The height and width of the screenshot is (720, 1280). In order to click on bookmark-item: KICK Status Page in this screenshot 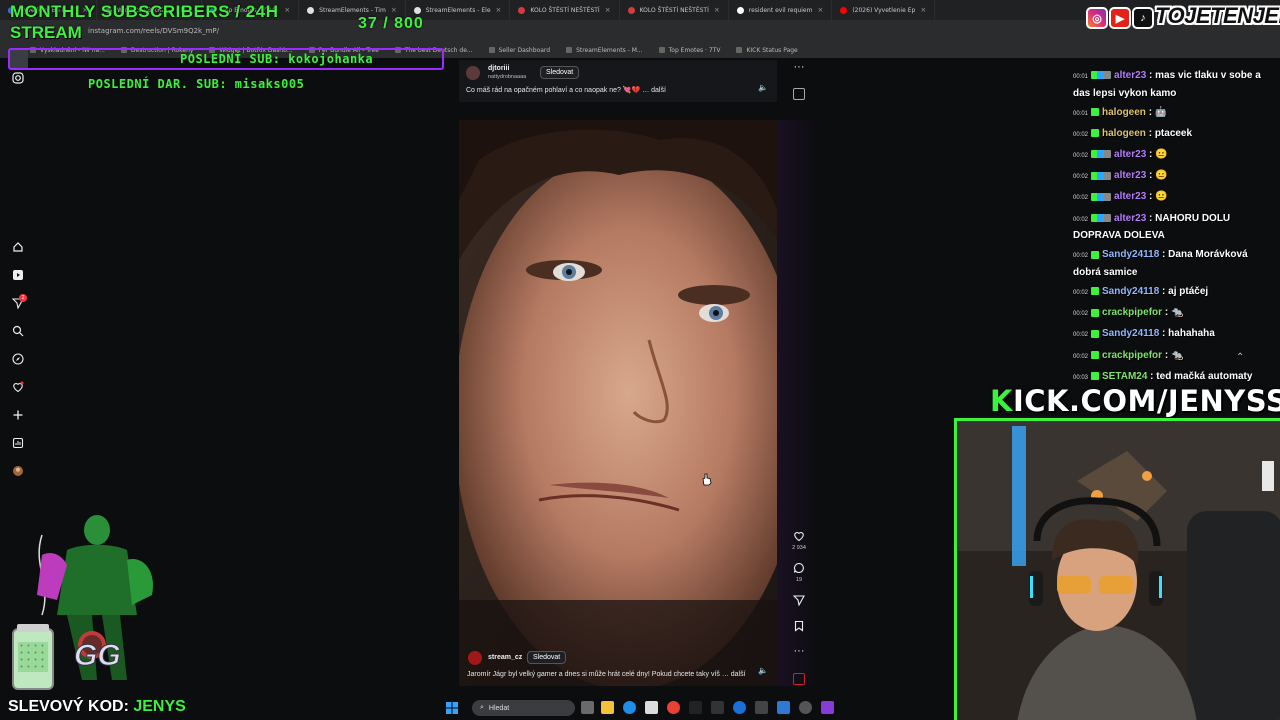, I will do `click(767, 50)`.